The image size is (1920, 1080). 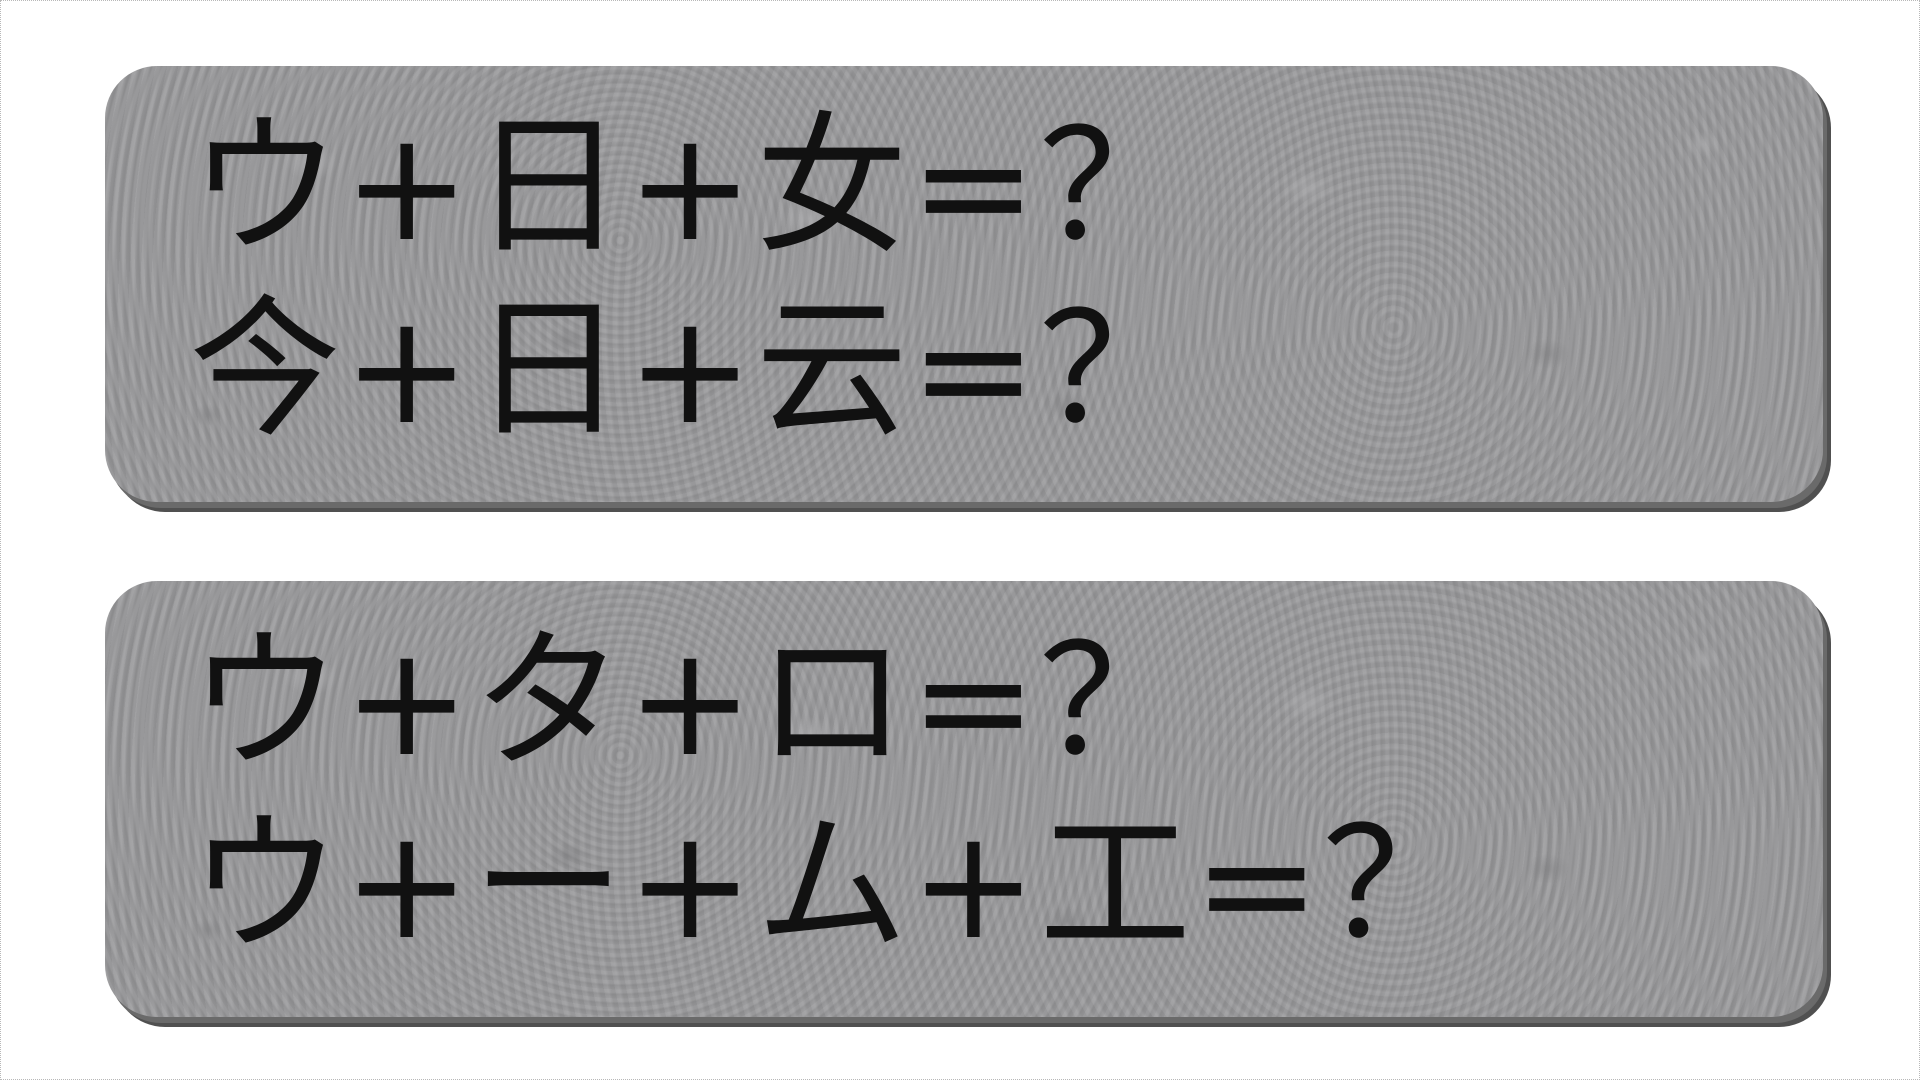 I want to click on puzzle-line: ウ+タ+ロ=？, so click(x=691, y=701).